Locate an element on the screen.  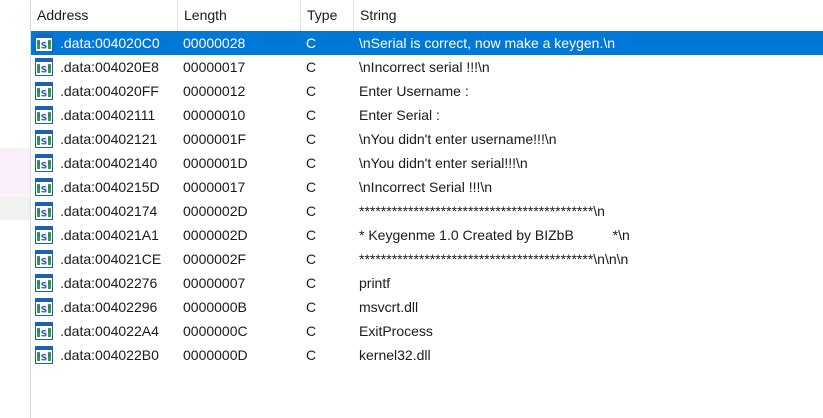
row-string: printf is located at coordinates (375, 283).